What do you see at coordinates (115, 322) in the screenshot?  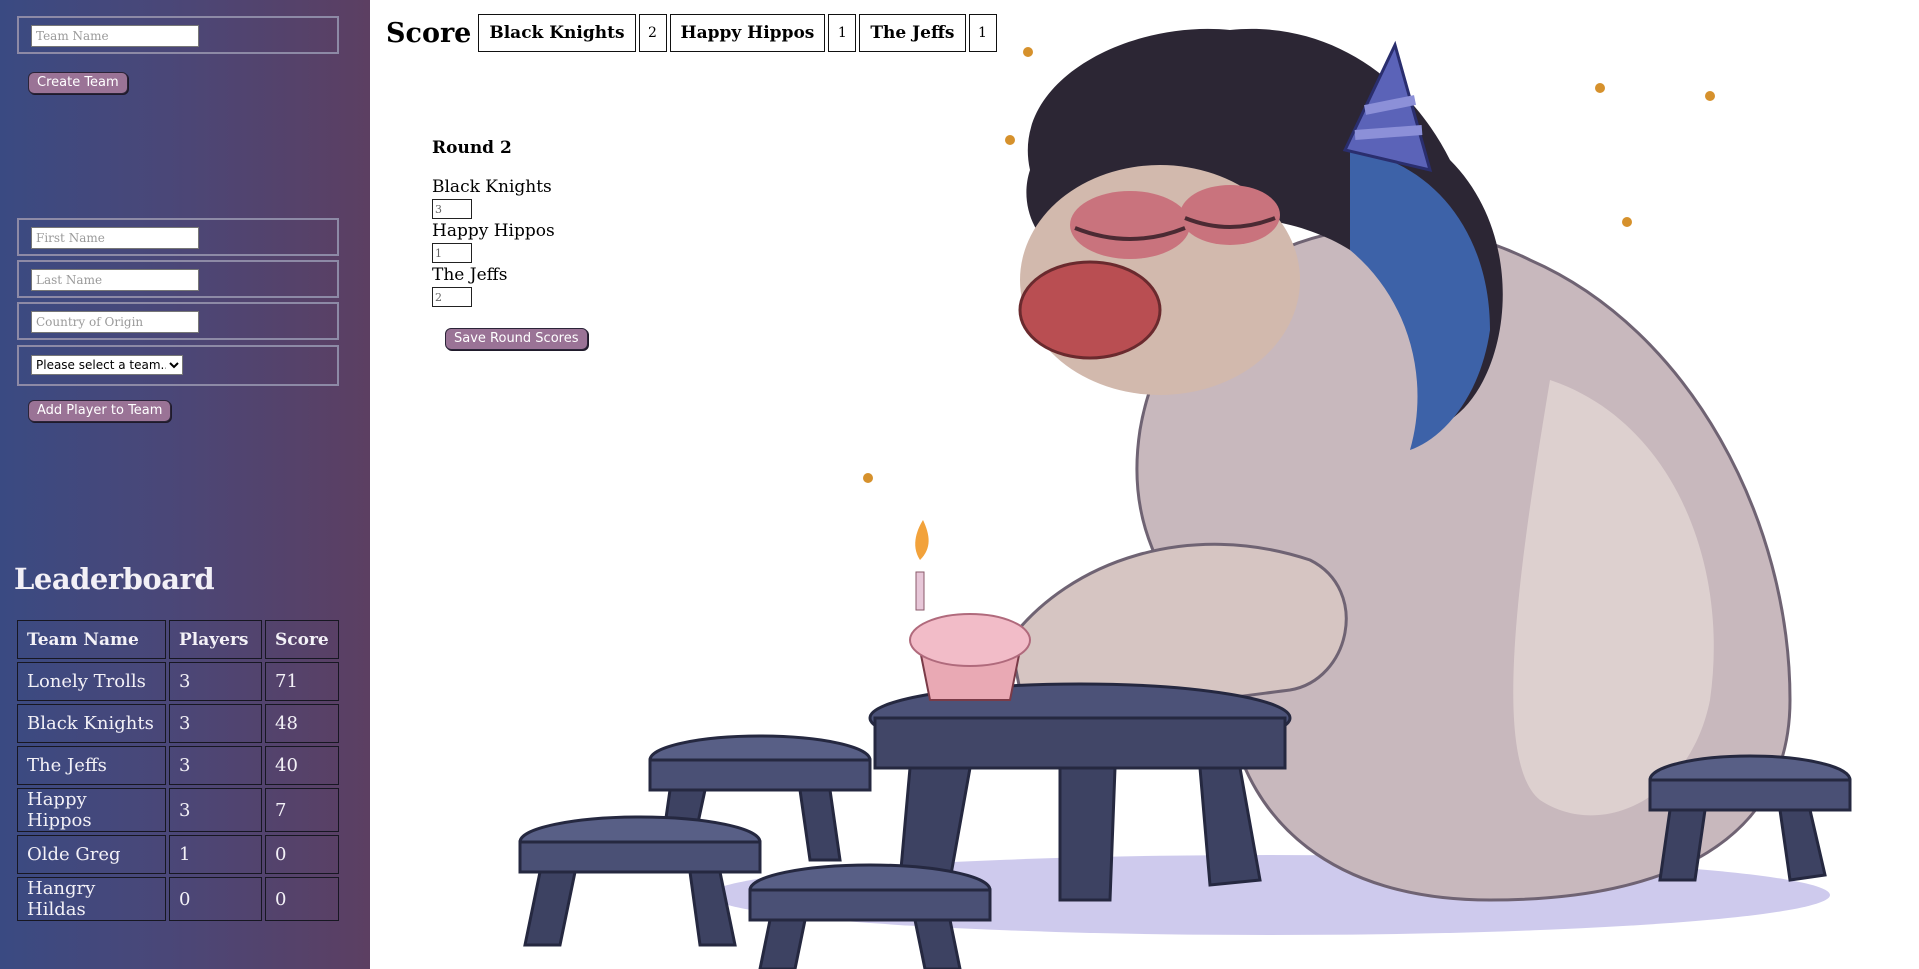 I see `country-input` at bounding box center [115, 322].